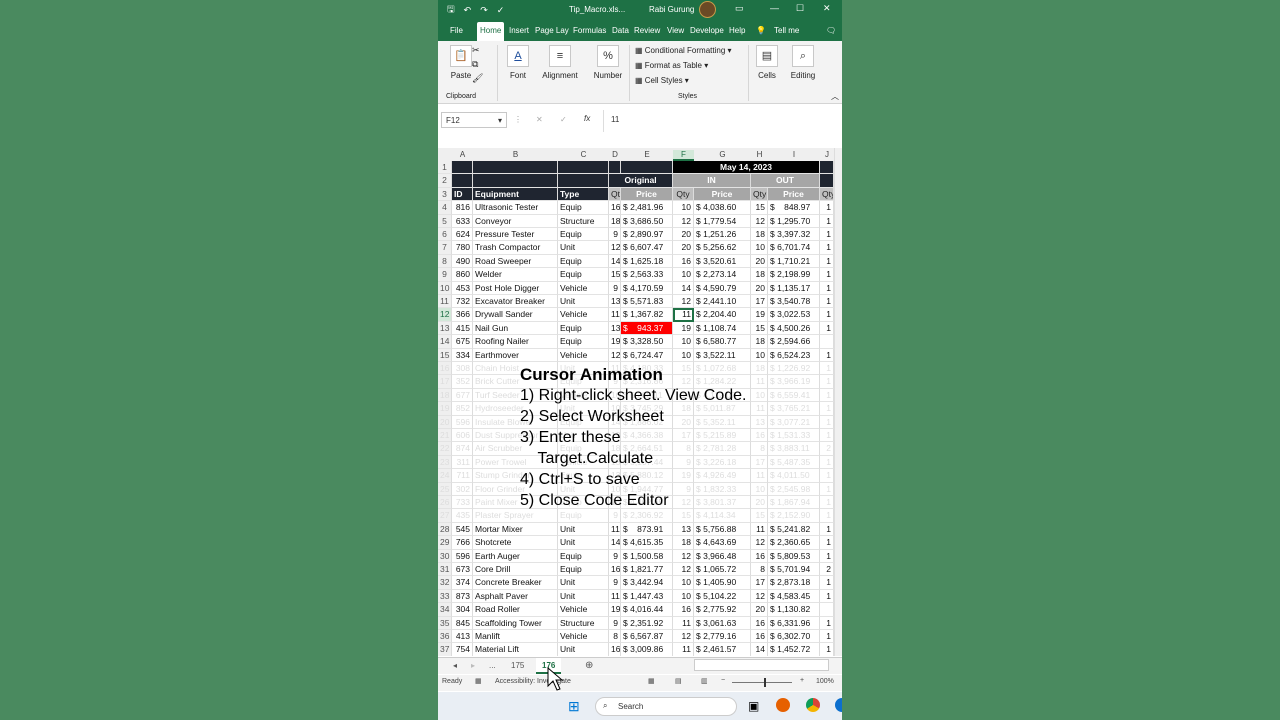 This screenshot has width=1280, height=720. What do you see at coordinates (615, 623) in the screenshot?
I see `cell: 9` at bounding box center [615, 623].